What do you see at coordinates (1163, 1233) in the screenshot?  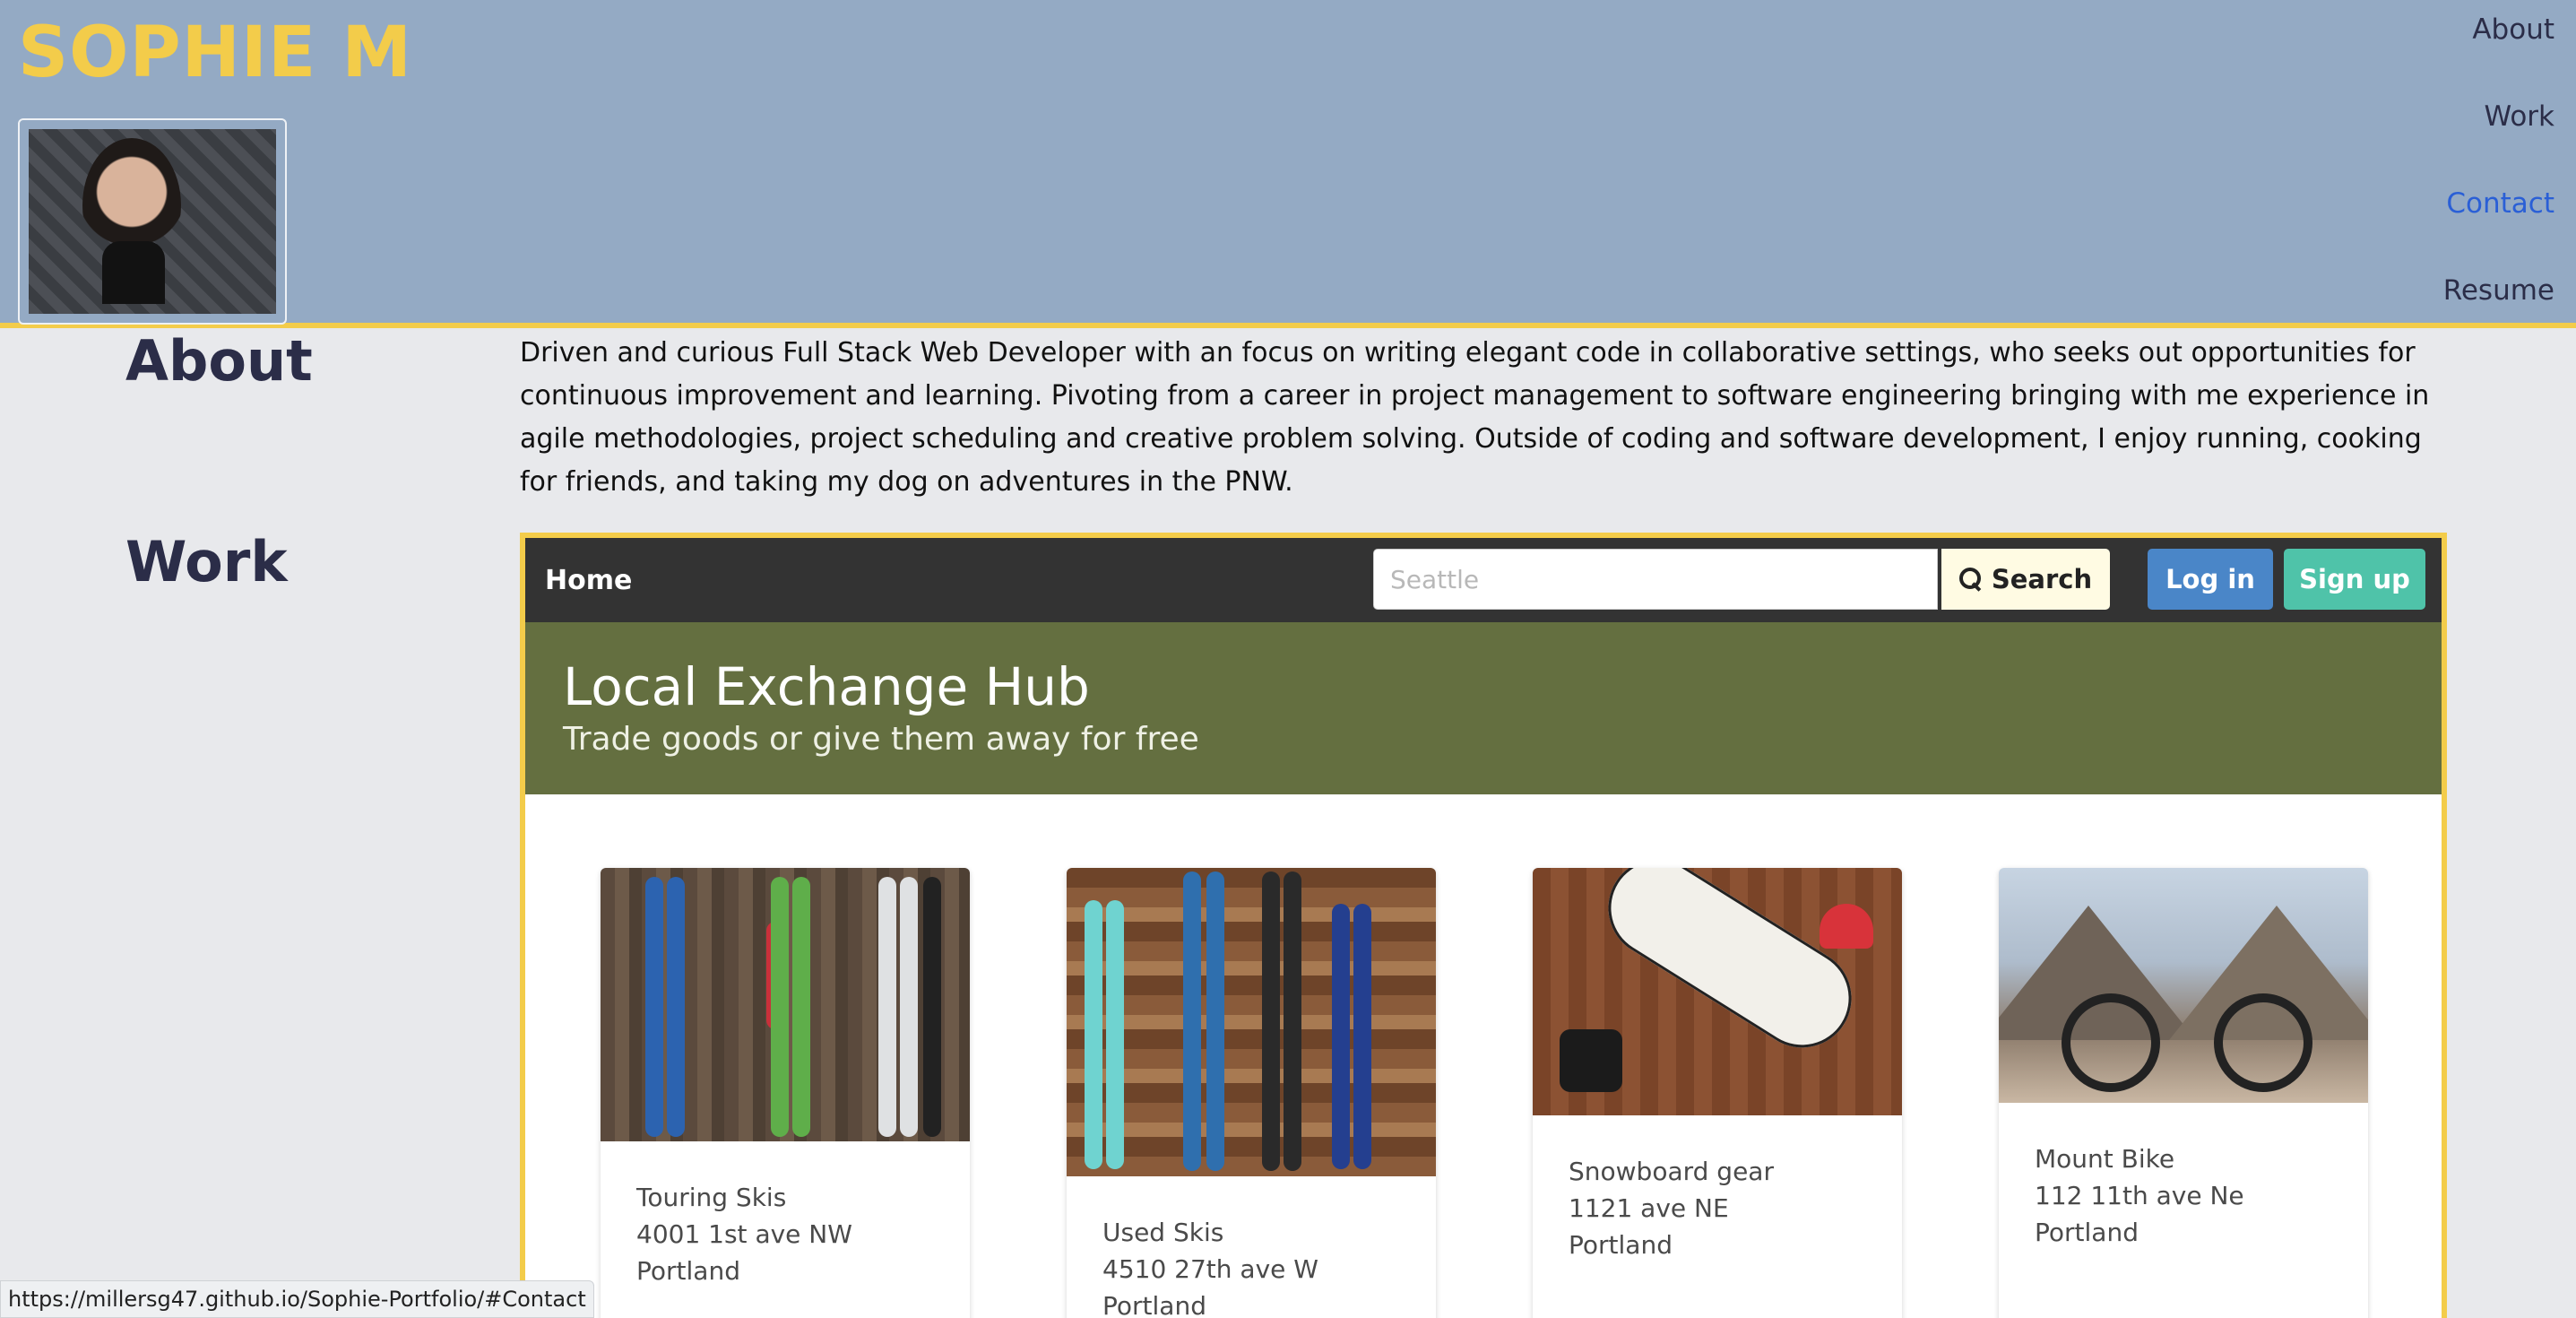 I see `listing-title: Used Skis` at bounding box center [1163, 1233].